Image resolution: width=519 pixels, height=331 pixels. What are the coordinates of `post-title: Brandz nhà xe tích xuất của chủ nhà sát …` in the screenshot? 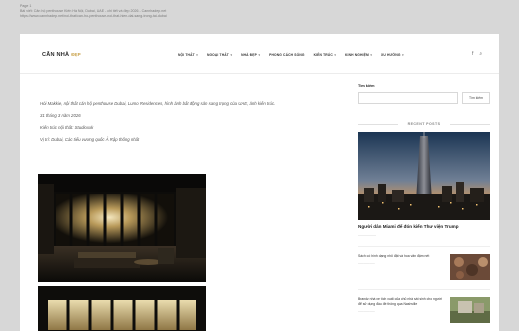 It's located at (401, 302).